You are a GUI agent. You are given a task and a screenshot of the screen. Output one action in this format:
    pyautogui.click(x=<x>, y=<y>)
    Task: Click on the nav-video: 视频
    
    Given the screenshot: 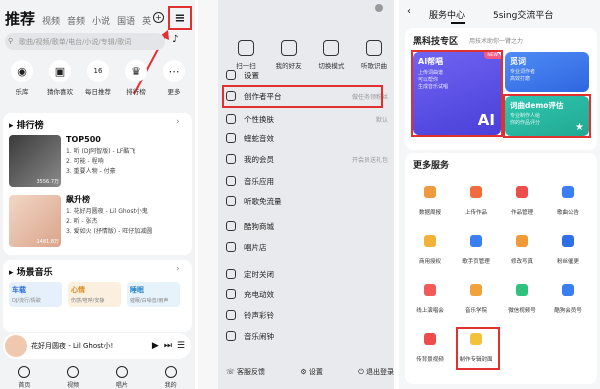 What is the action you would take?
    pyautogui.click(x=73, y=377)
    